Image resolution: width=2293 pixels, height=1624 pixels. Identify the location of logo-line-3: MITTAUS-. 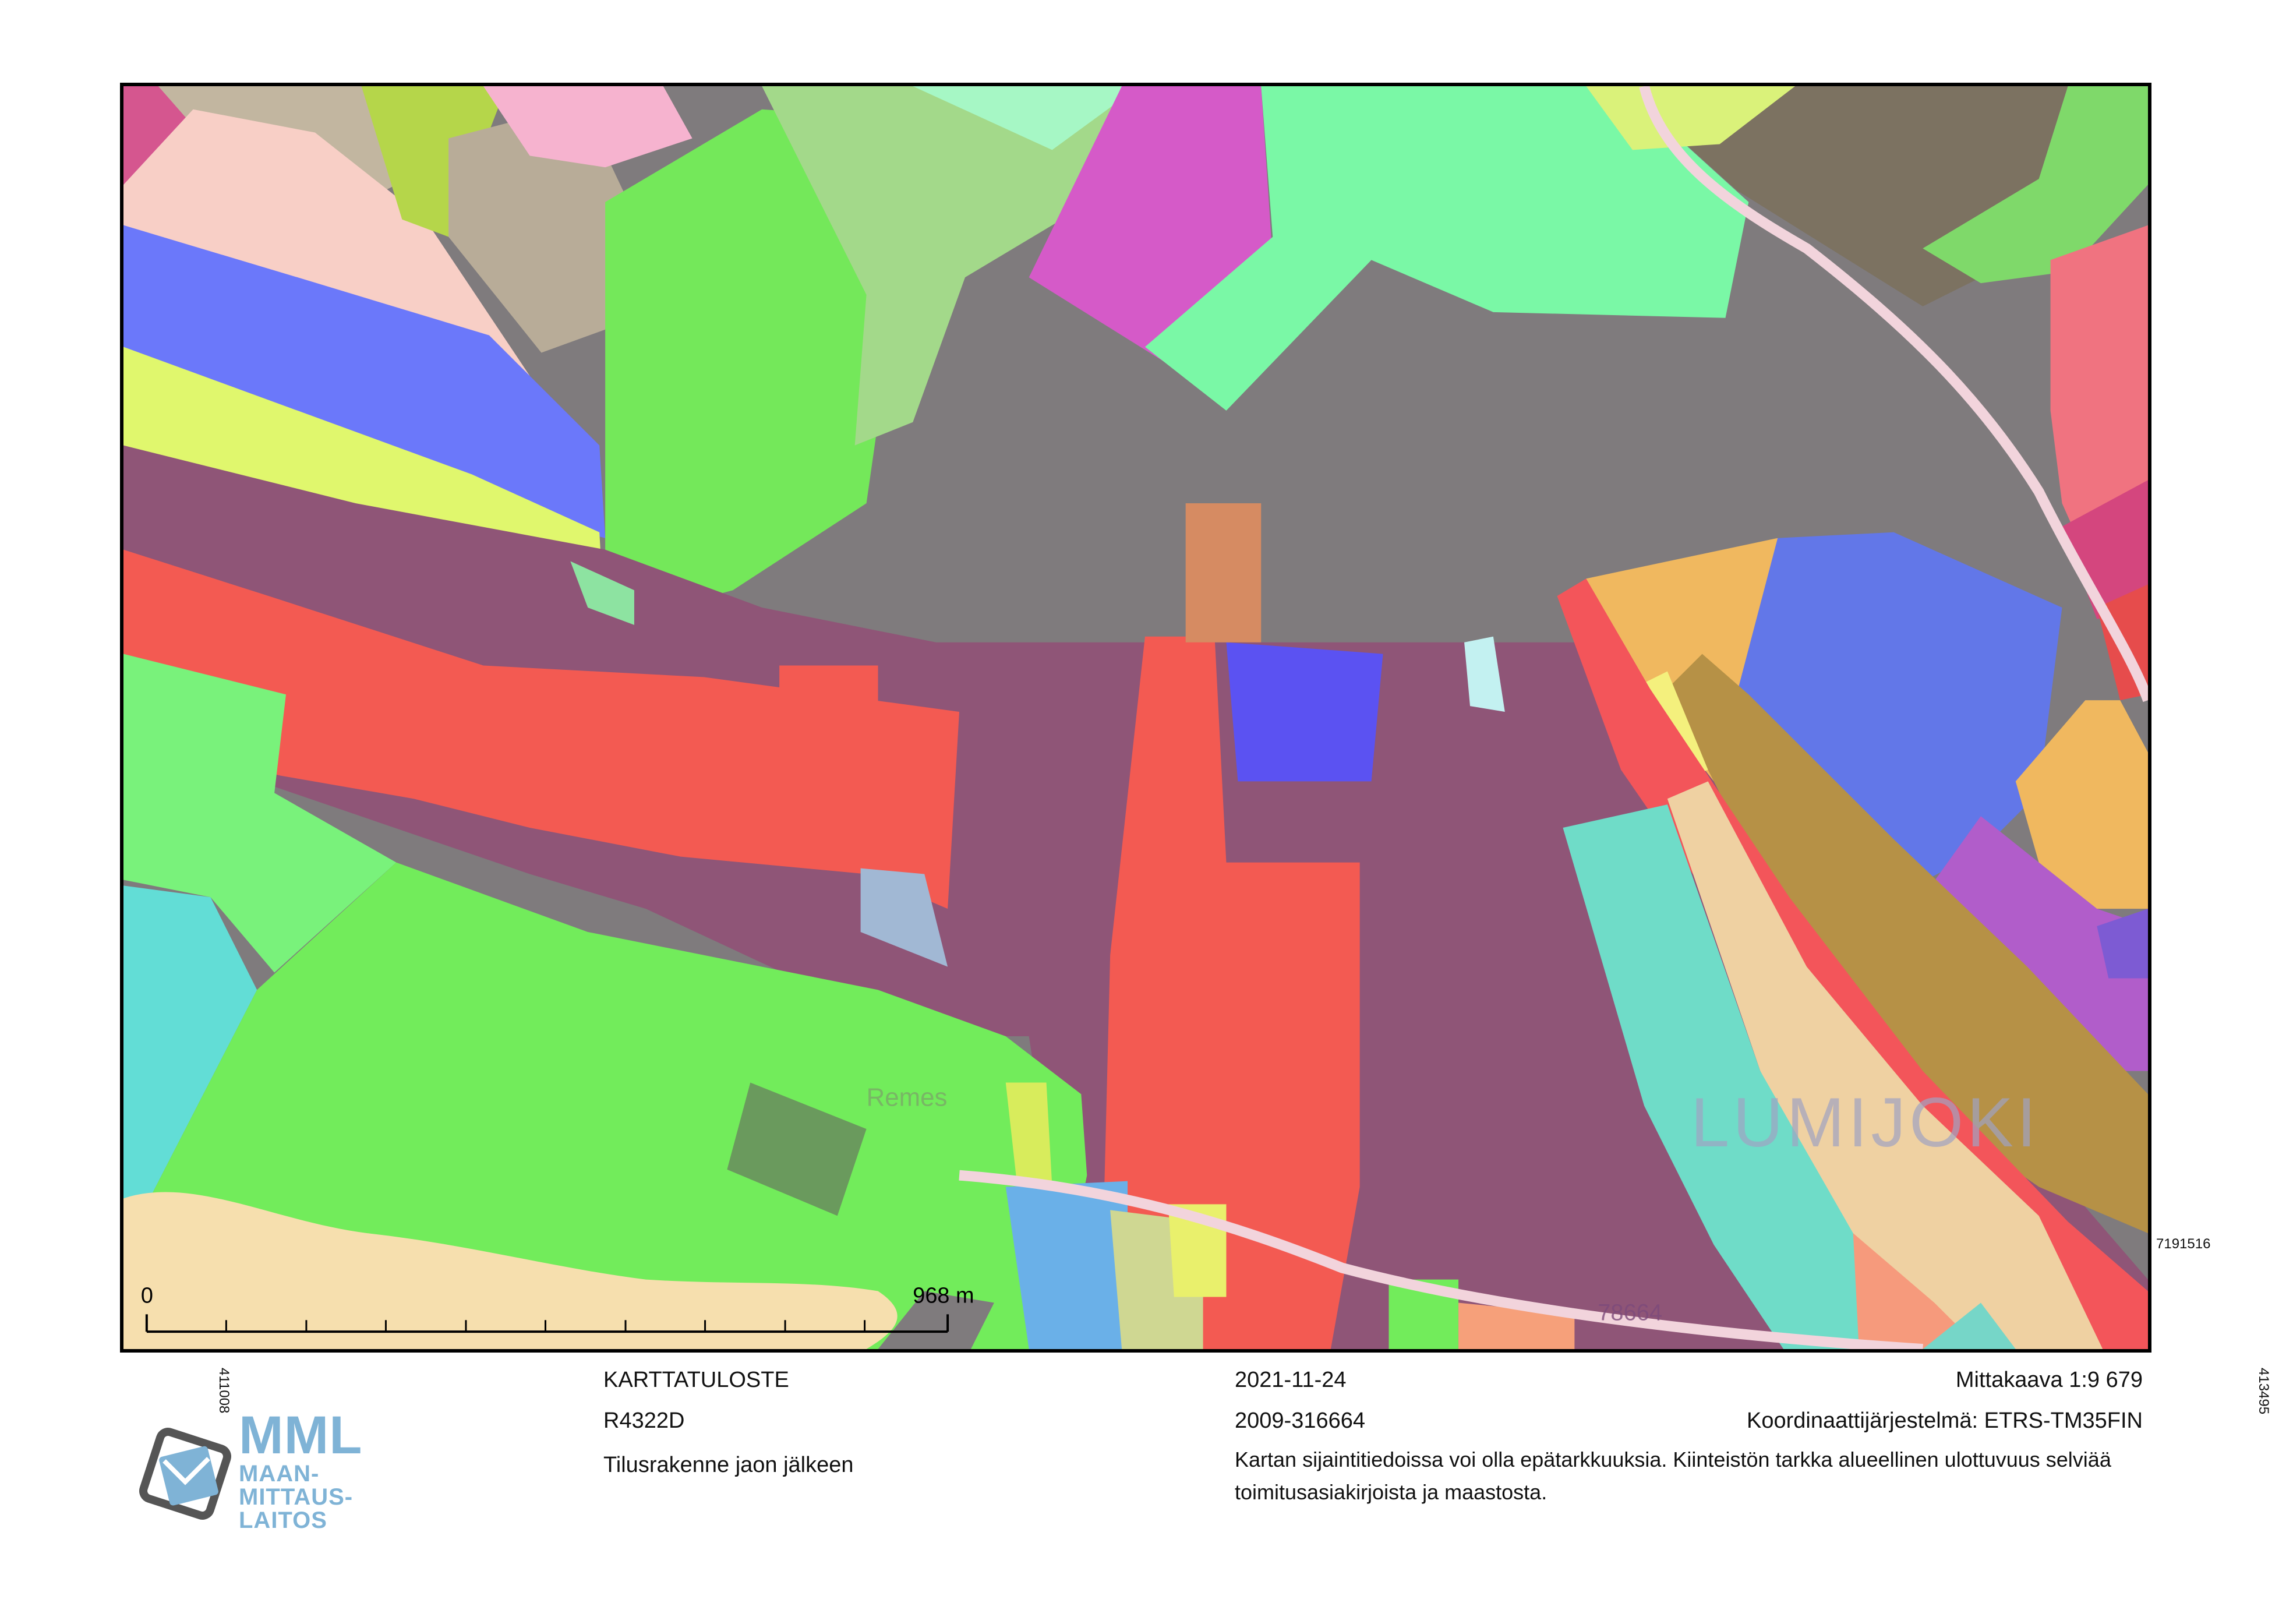
(296, 1497).